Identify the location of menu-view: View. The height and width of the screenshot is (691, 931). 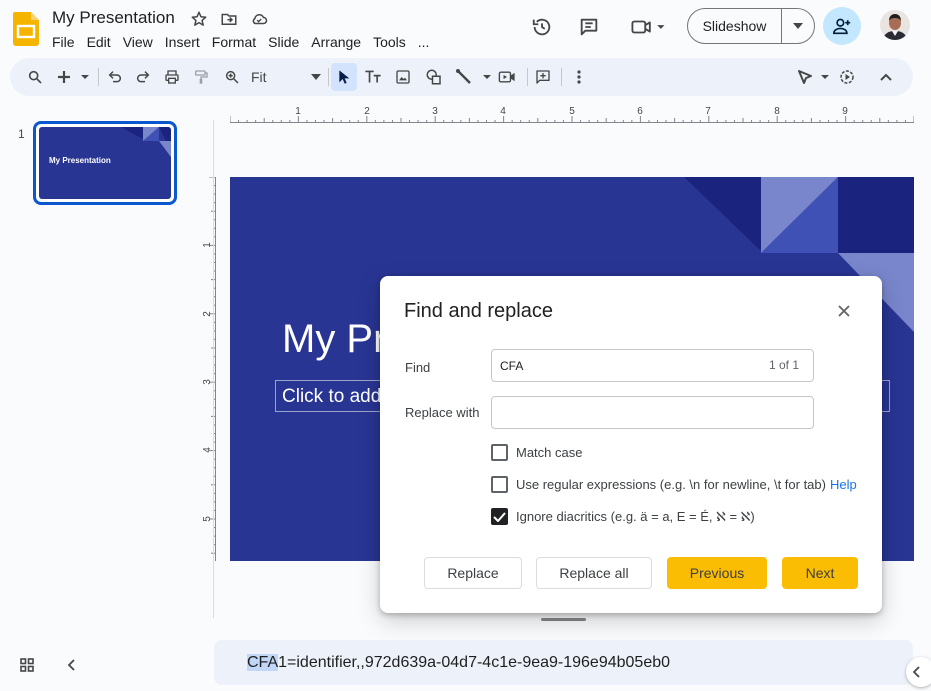
(138, 42).